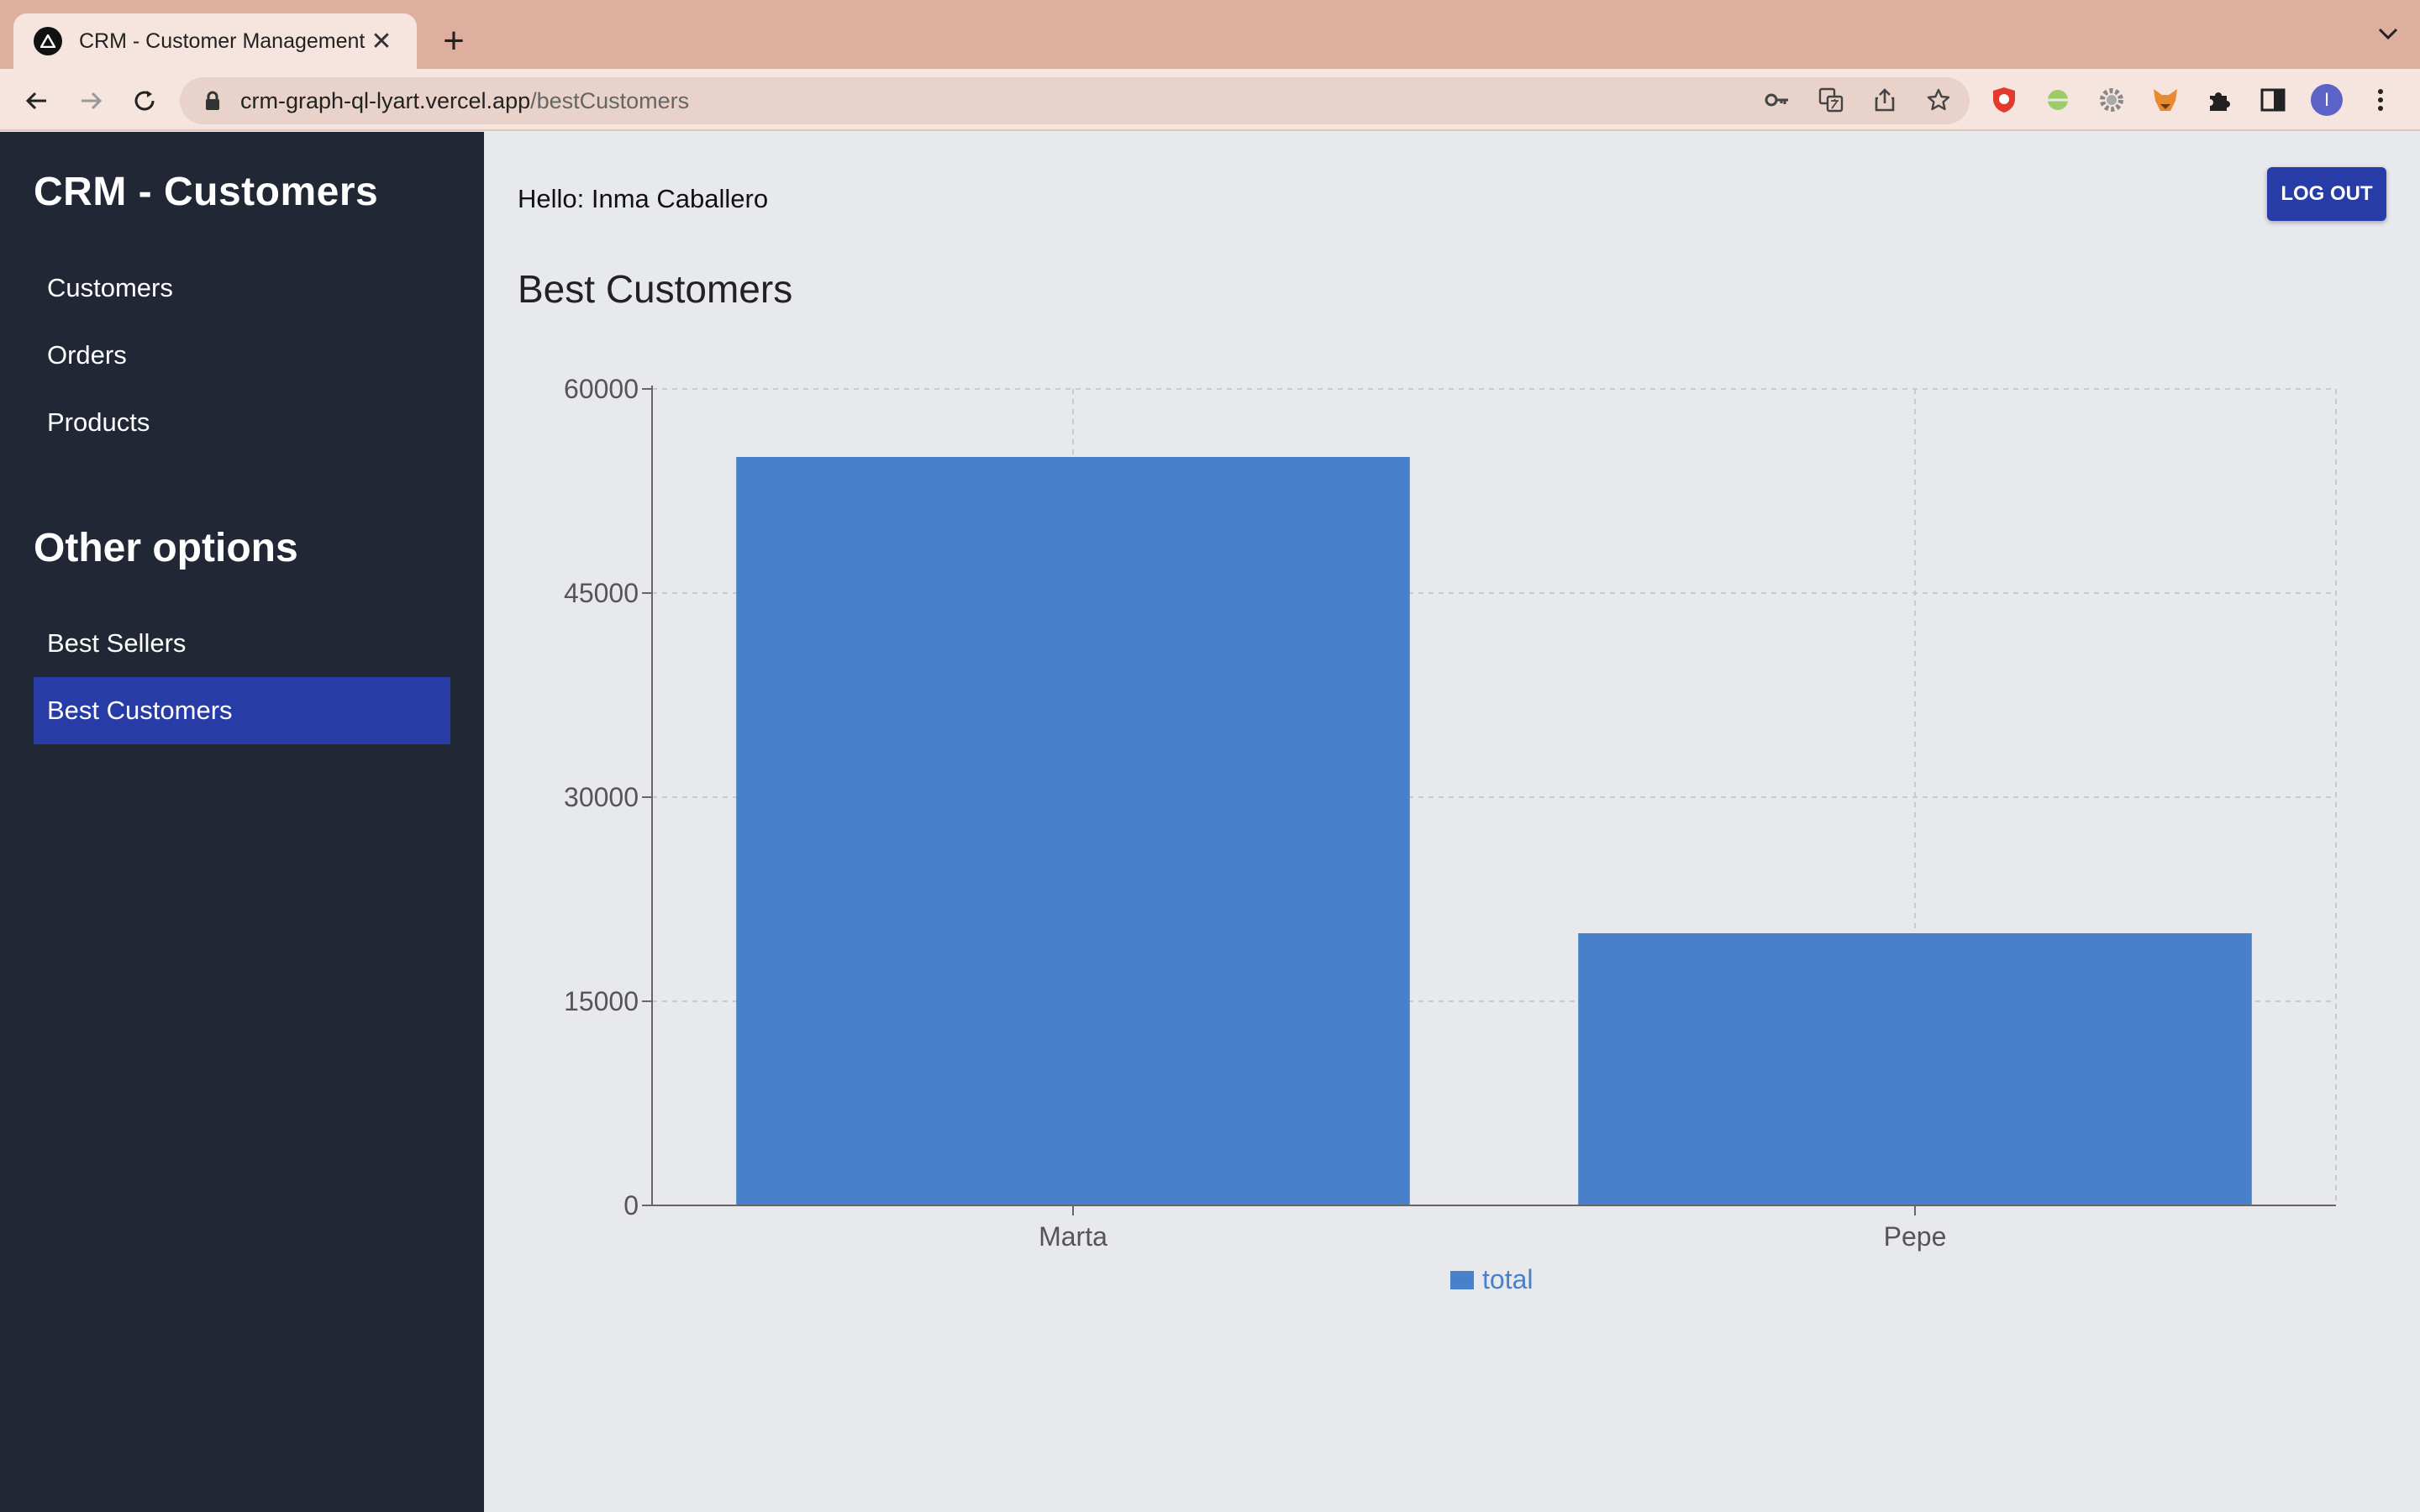 This screenshot has width=2420, height=1512. What do you see at coordinates (91, 101) in the screenshot?
I see `forward-arrow-icon` at bounding box center [91, 101].